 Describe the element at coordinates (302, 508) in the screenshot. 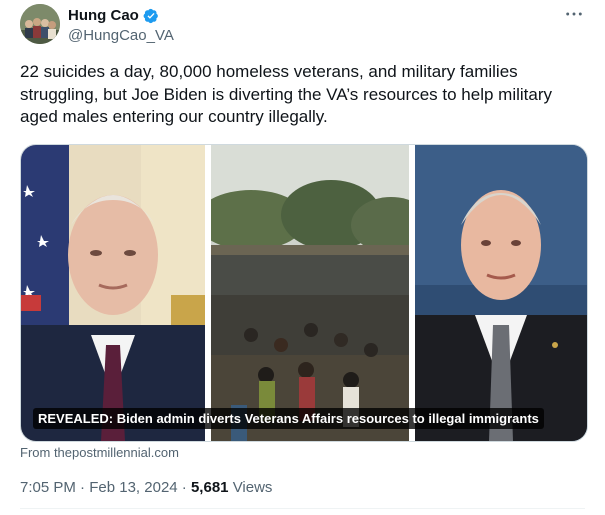

I see `divider` at that location.